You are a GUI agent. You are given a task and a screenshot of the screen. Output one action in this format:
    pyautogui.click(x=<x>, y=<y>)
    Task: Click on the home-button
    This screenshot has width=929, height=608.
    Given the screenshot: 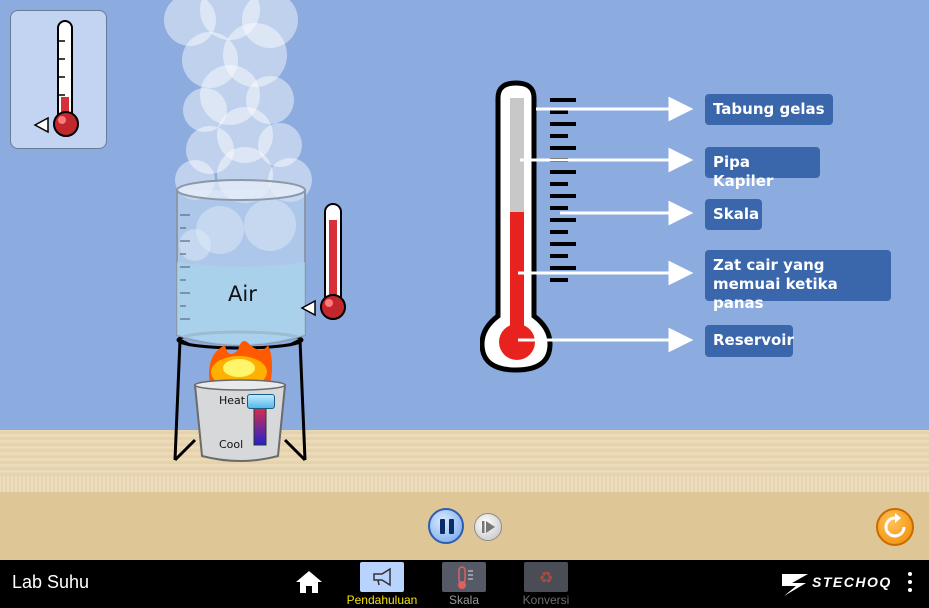 What is the action you would take?
    pyautogui.click(x=309, y=582)
    